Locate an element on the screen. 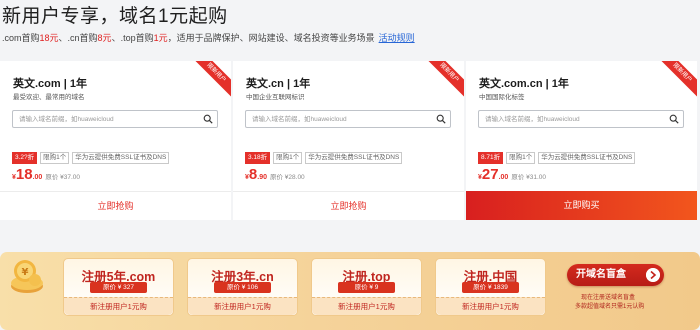 This screenshot has height=330, width=700. buy-now-button: 立即购买 is located at coordinates (581, 205).